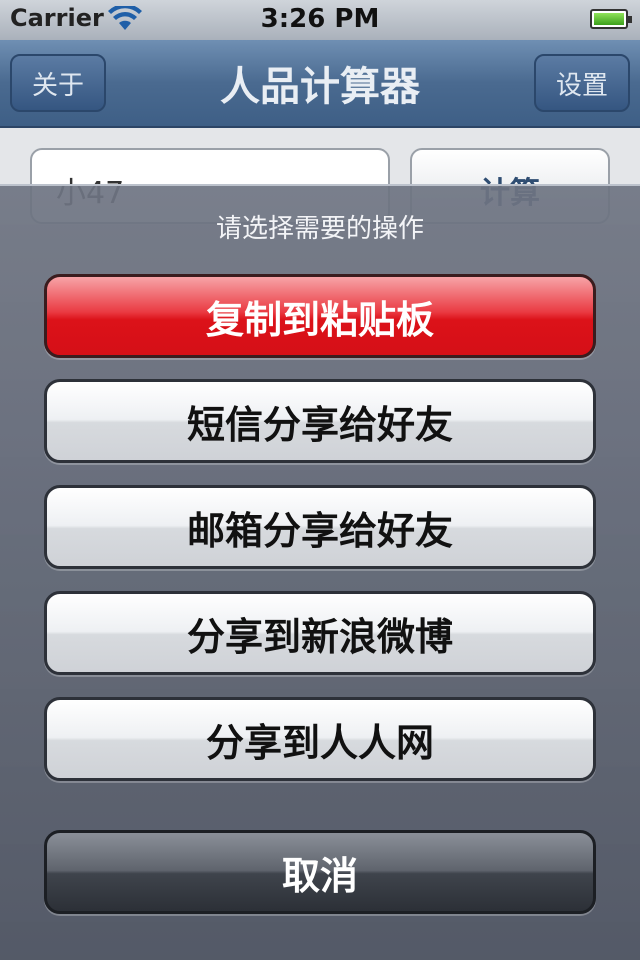 The image size is (640, 960). I want to click on status-bar: Carrier 3:26 PM, so click(320, 20).